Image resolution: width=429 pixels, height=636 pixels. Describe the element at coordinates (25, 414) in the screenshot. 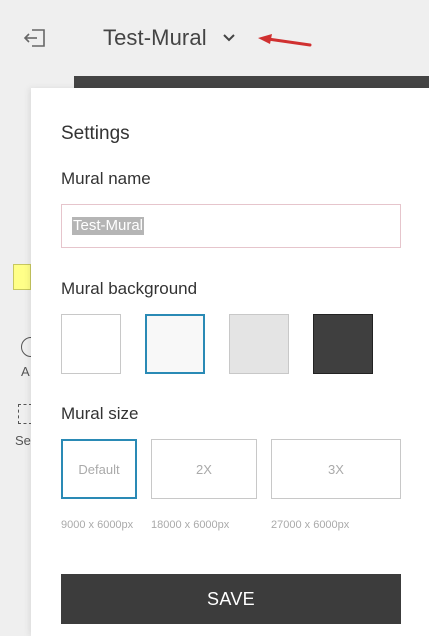

I see `select-icon` at that location.